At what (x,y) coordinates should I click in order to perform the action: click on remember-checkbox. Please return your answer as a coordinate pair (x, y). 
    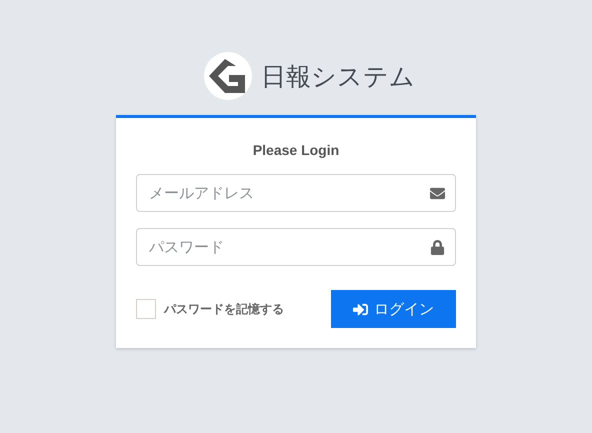
    Looking at the image, I should click on (146, 309).